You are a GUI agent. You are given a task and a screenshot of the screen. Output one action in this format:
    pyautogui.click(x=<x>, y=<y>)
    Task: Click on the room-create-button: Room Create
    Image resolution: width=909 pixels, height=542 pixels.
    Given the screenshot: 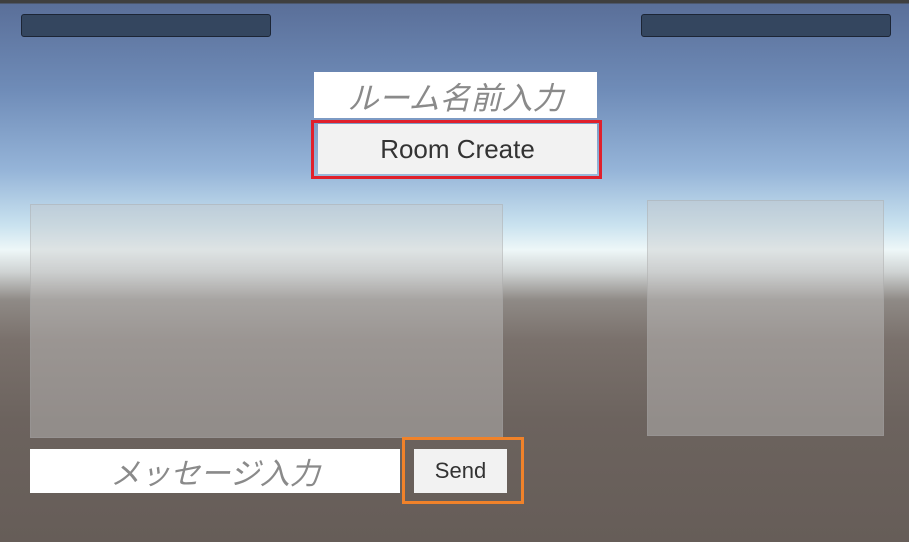 What is the action you would take?
    pyautogui.click(x=457, y=149)
    